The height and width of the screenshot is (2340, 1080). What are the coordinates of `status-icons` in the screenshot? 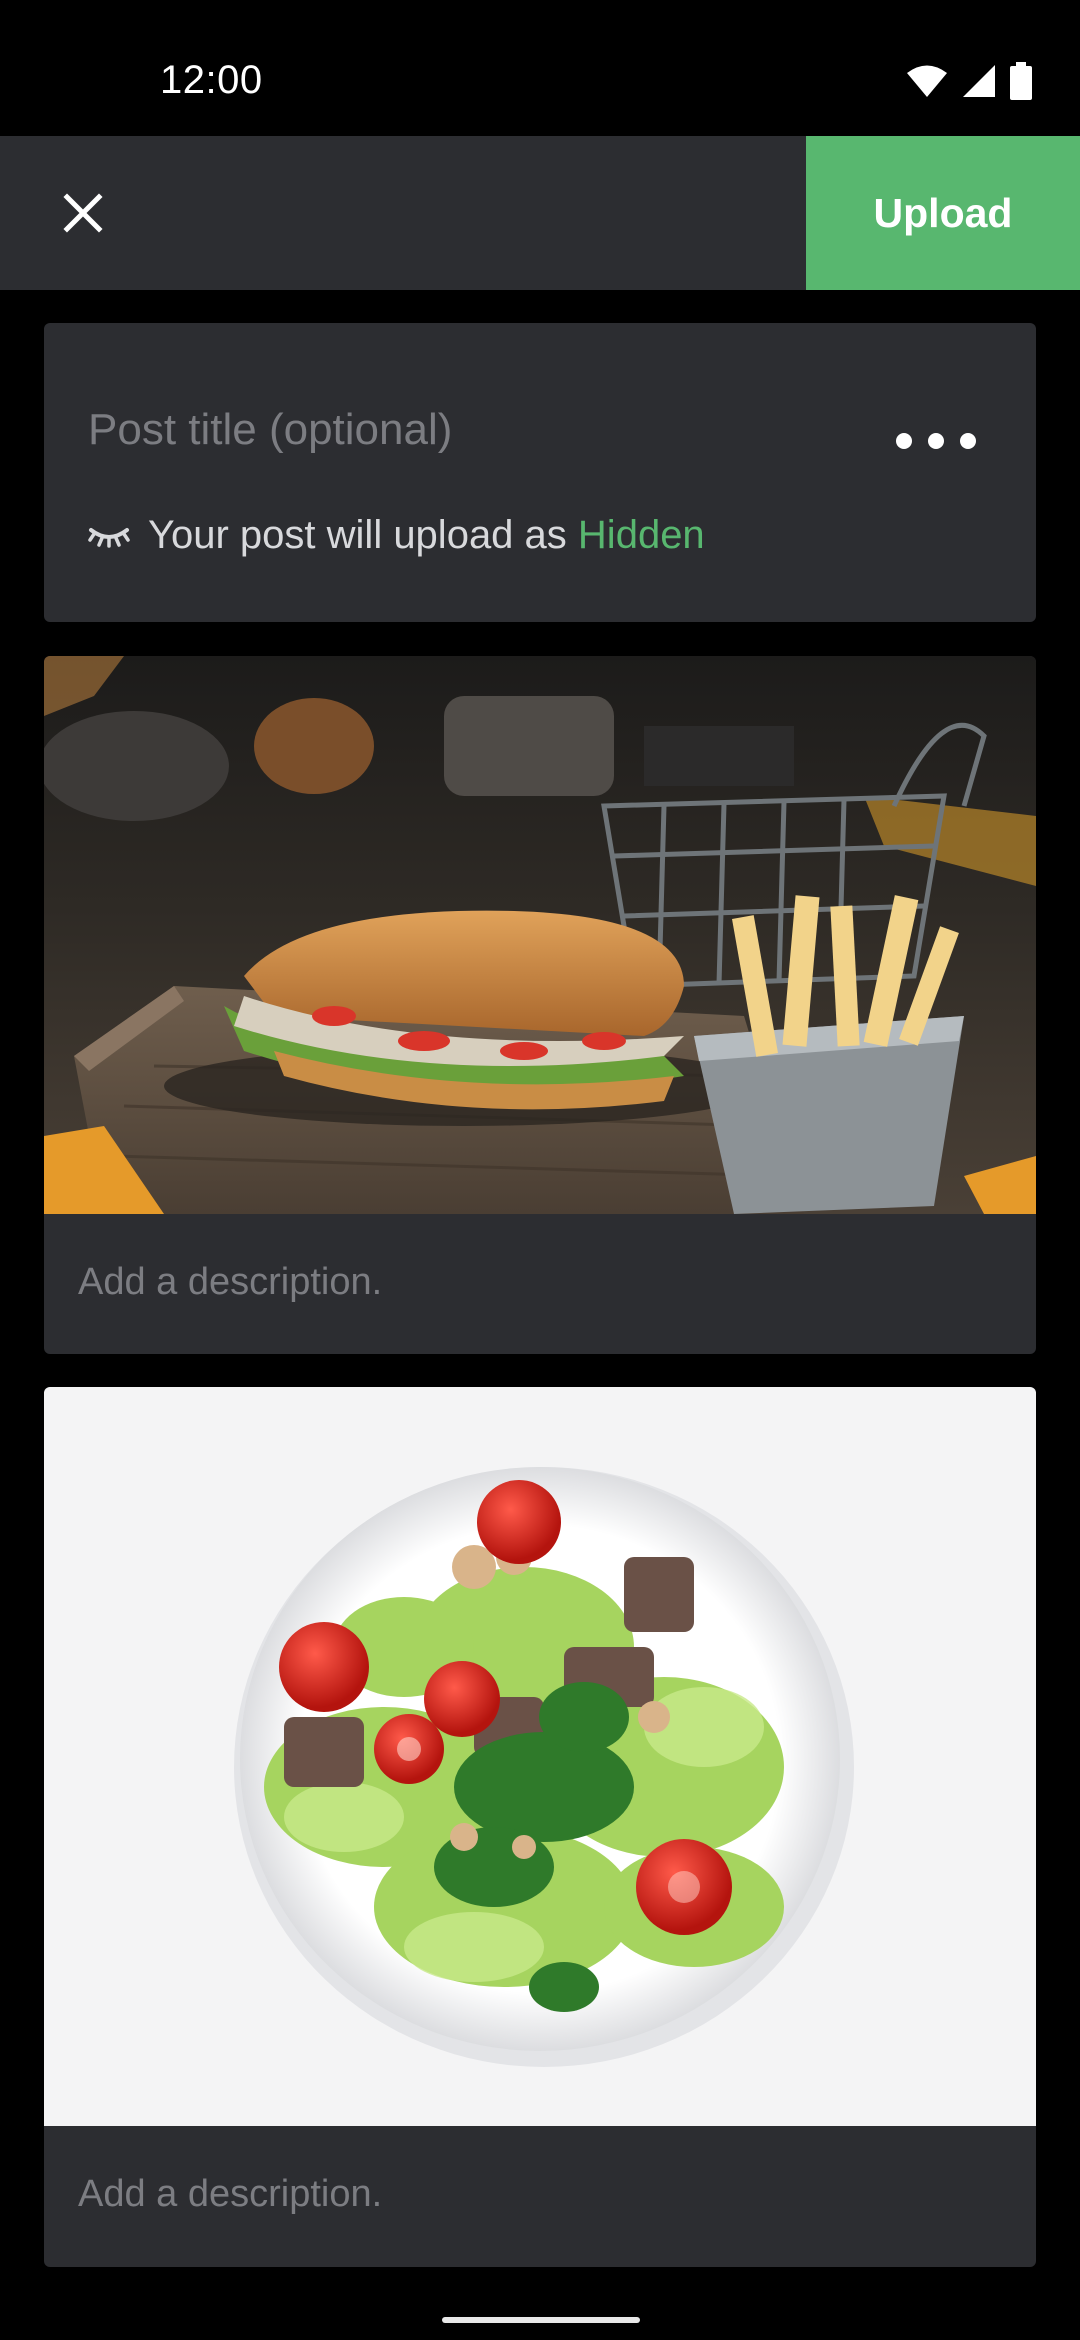 It's located at (969, 83).